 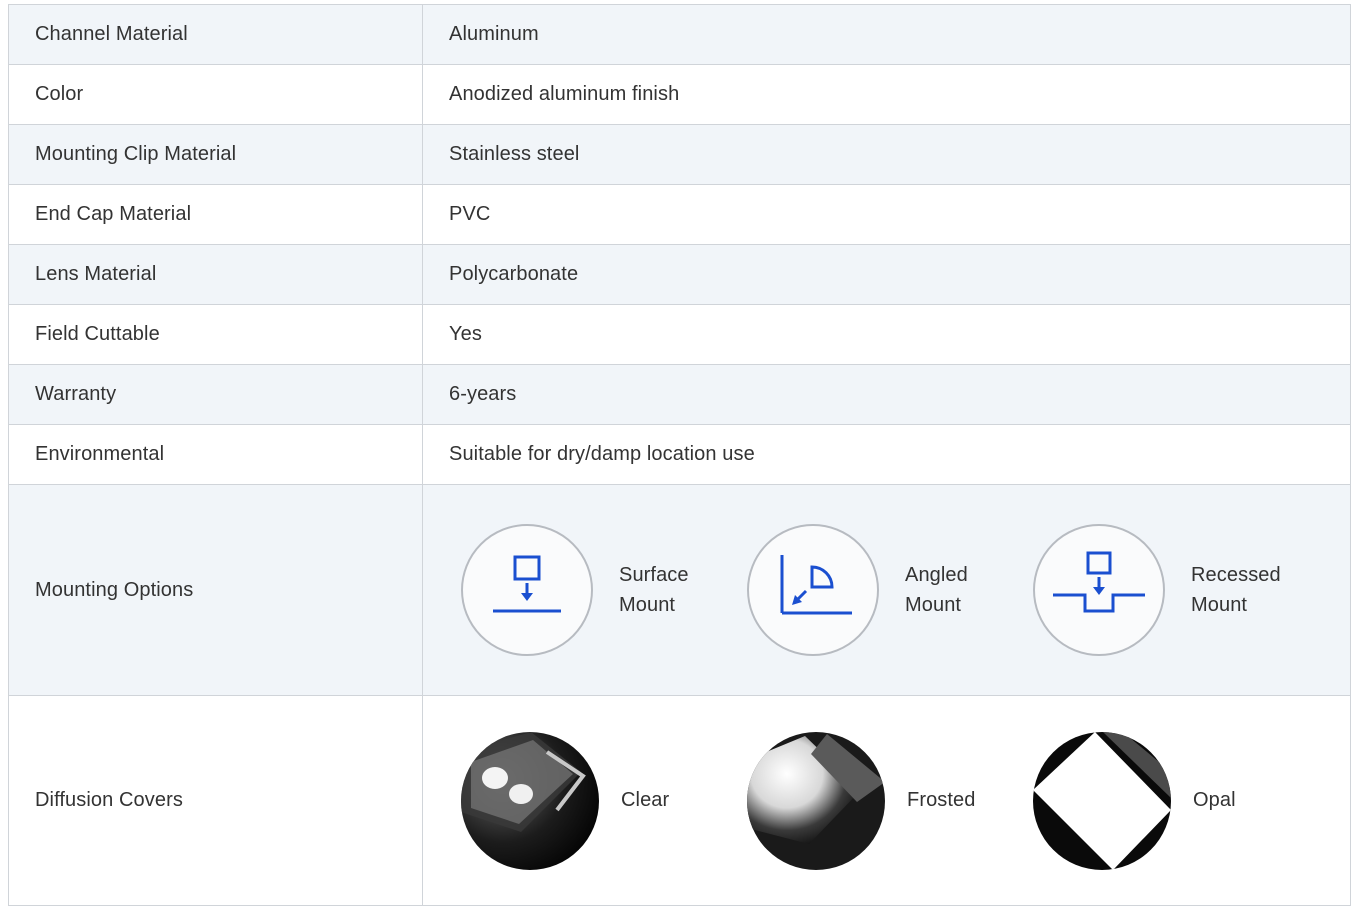 I want to click on table-row: Channel Material Aluminum, so click(x=679, y=34).